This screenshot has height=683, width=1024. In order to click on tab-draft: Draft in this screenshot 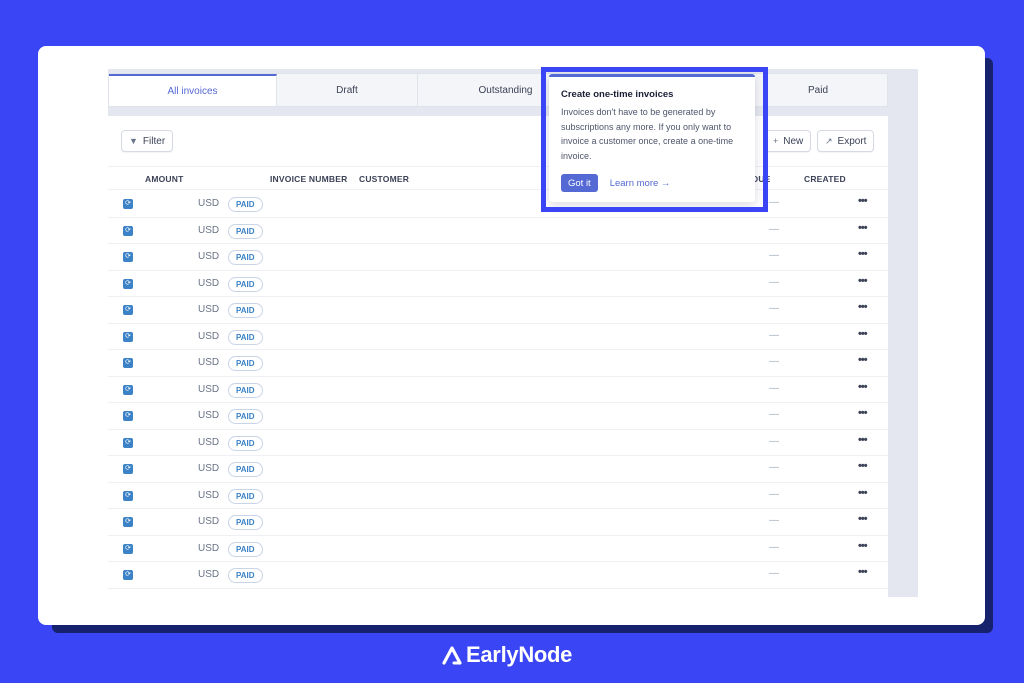, I will do `click(347, 90)`.